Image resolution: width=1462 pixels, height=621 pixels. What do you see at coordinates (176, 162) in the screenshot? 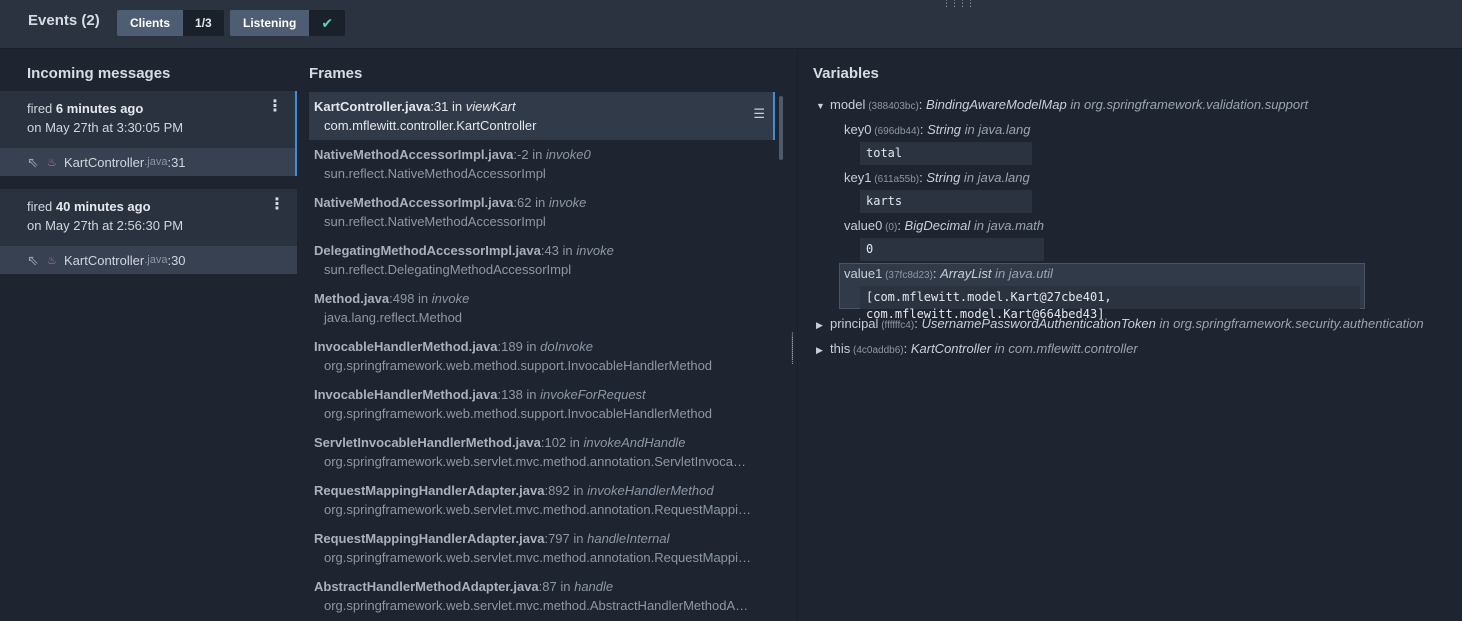
I see `location-line: :31` at bounding box center [176, 162].